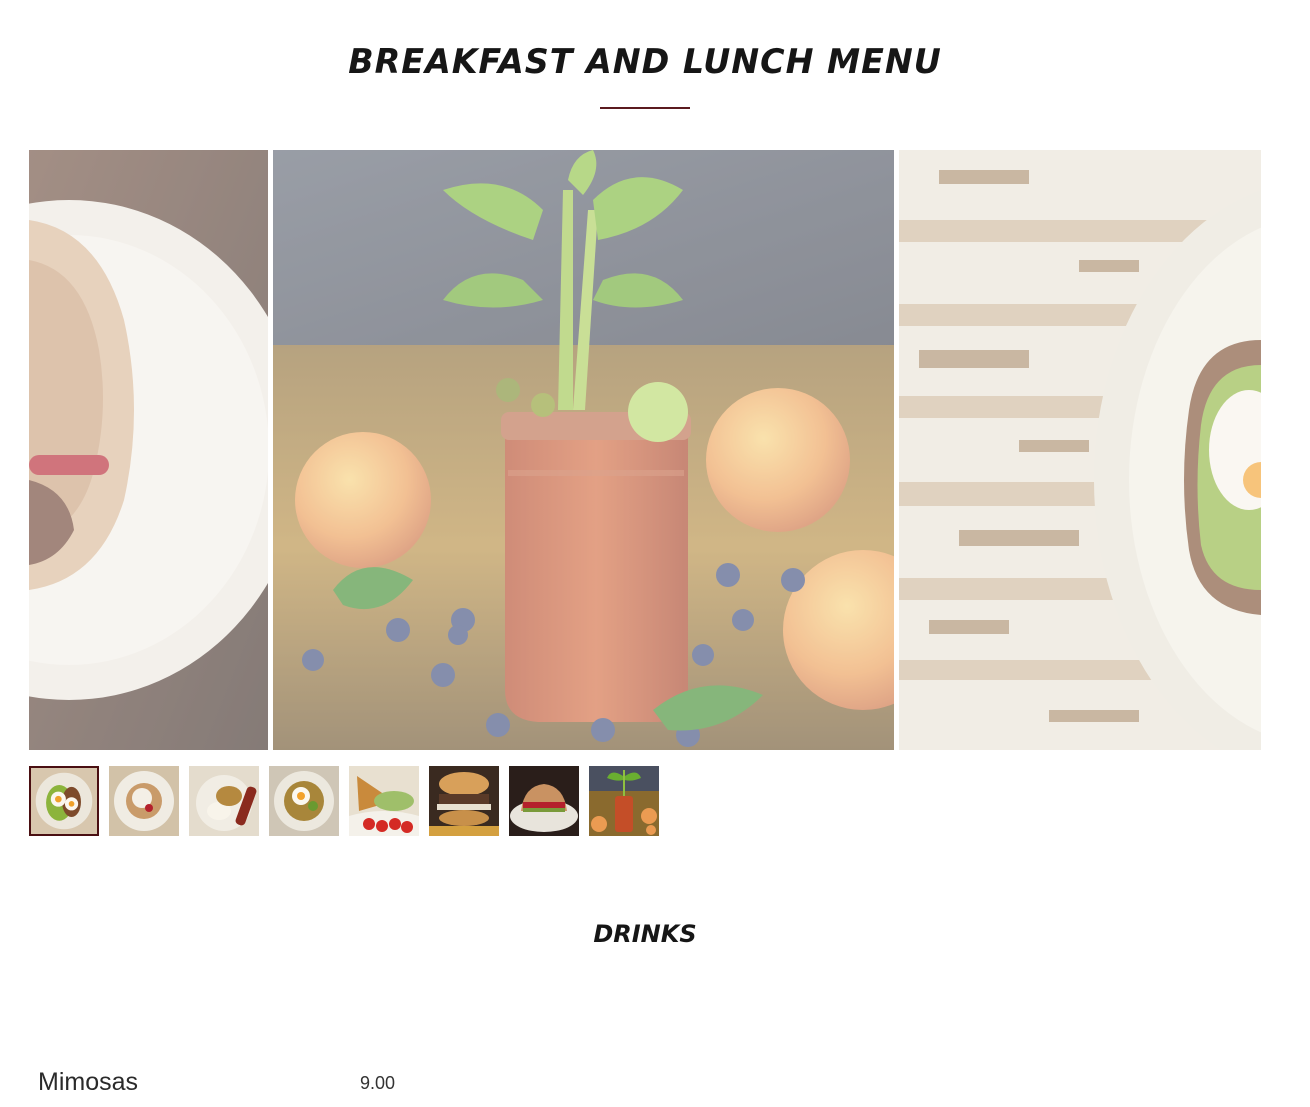 Image resolution: width=1310 pixels, height=1107 pixels. I want to click on carousel-slide-prev, so click(148, 450).